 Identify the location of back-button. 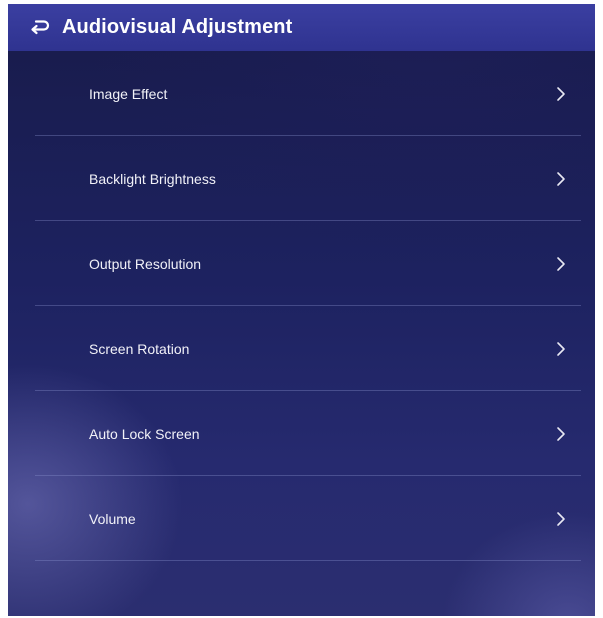
(40, 28).